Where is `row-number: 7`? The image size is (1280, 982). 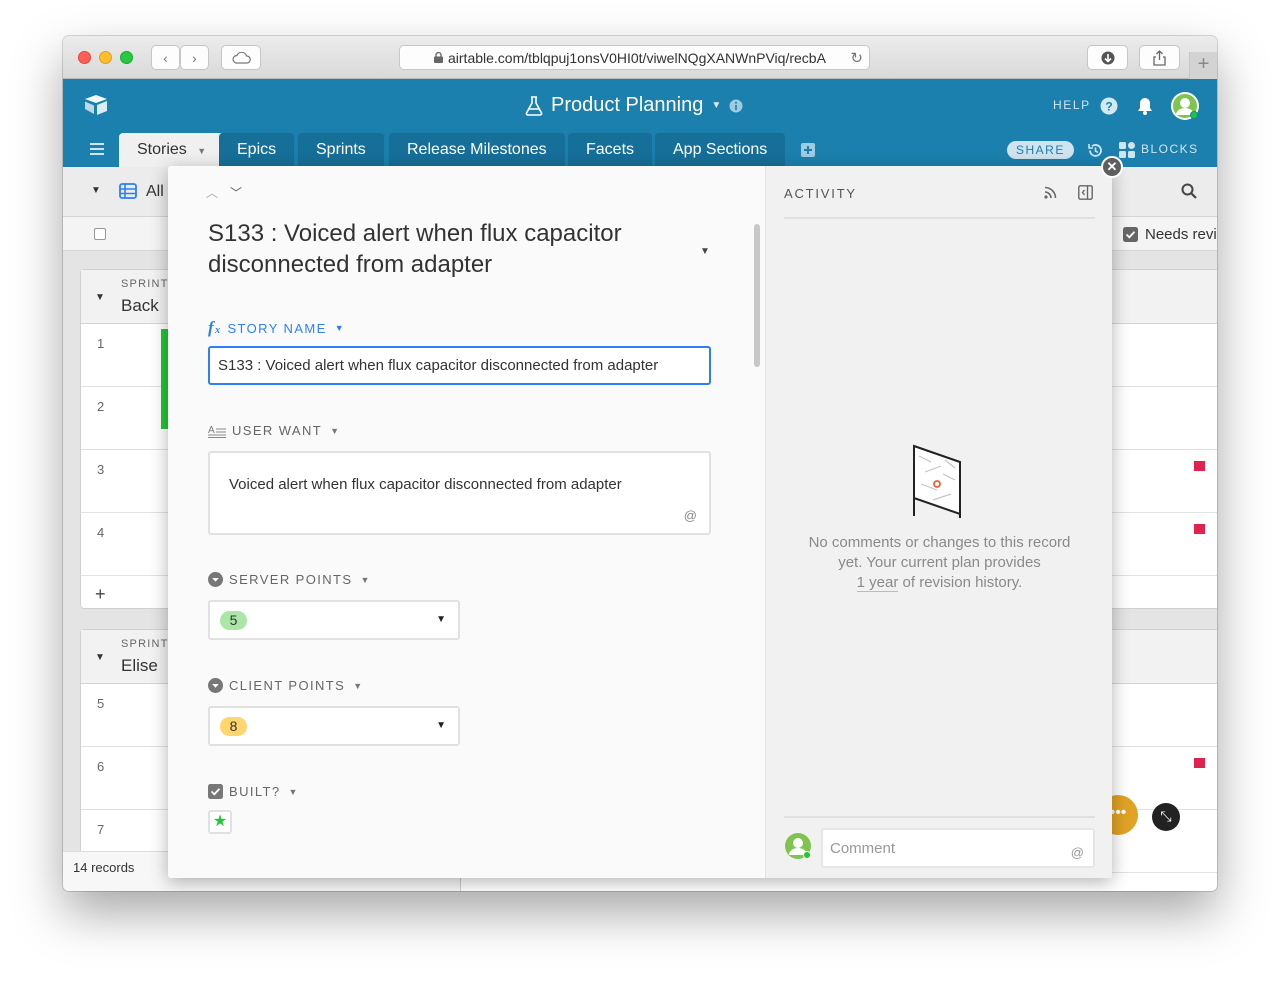
row-number: 7 is located at coordinates (101, 829).